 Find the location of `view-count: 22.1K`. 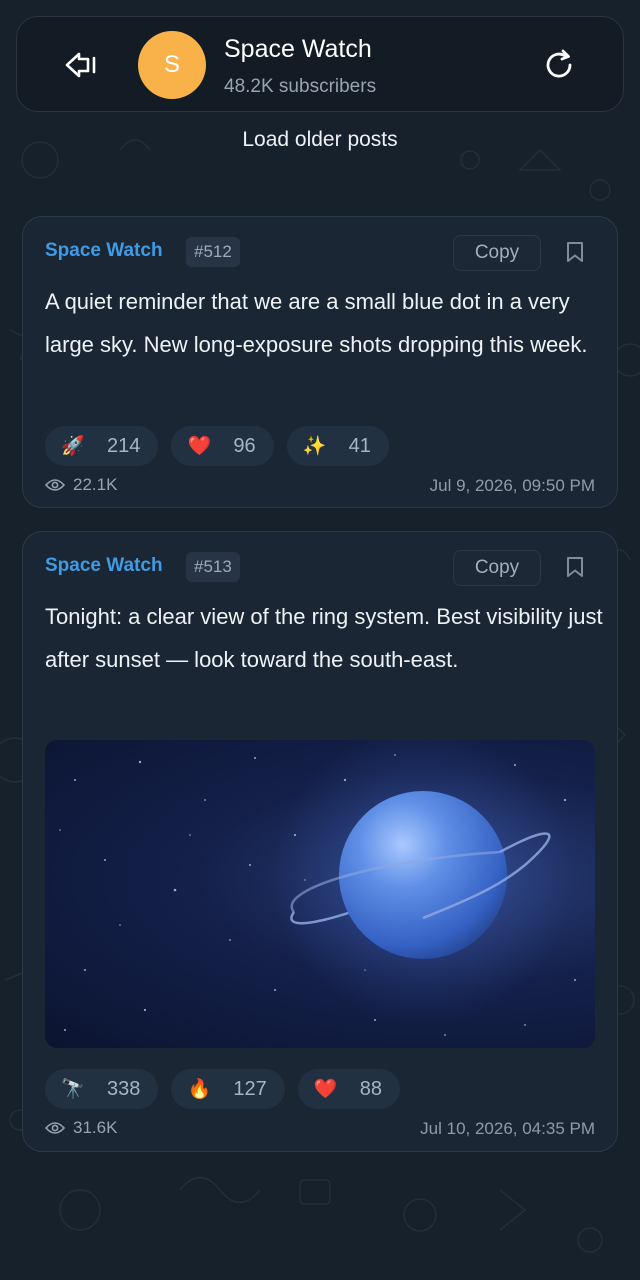

view-count: 22.1K is located at coordinates (81, 485).